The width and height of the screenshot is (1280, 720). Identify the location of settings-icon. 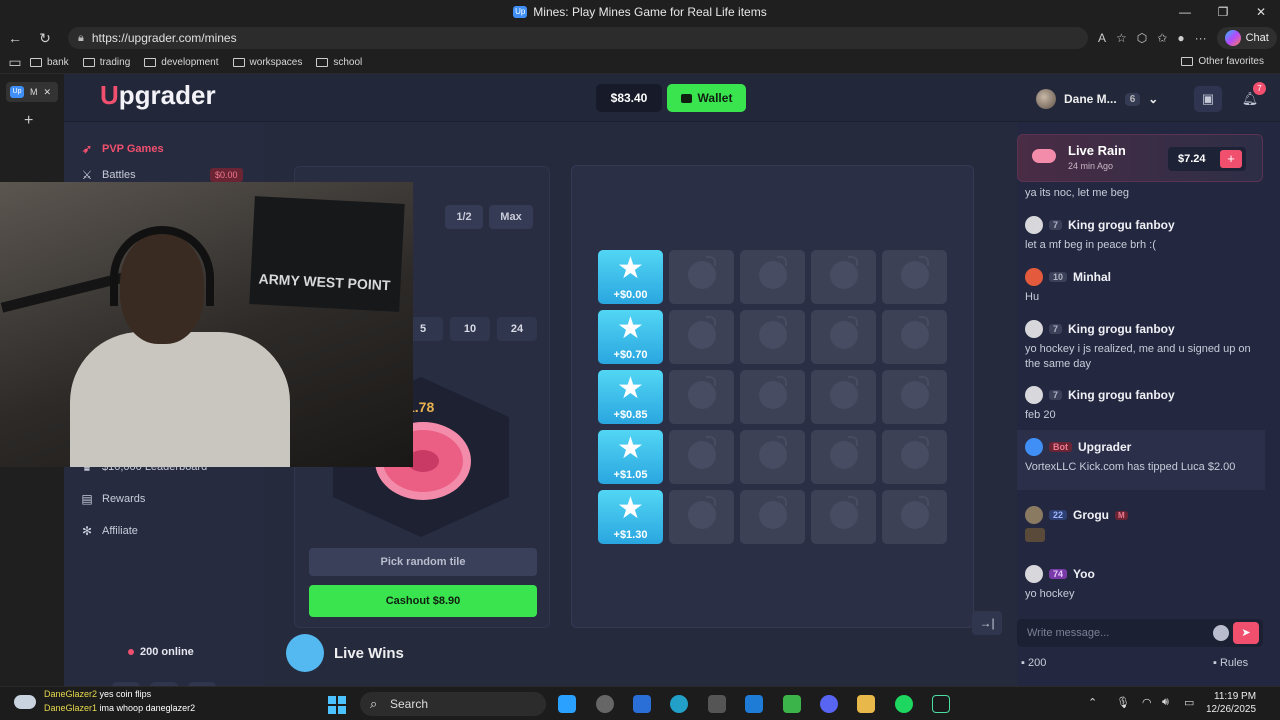
(605, 704).